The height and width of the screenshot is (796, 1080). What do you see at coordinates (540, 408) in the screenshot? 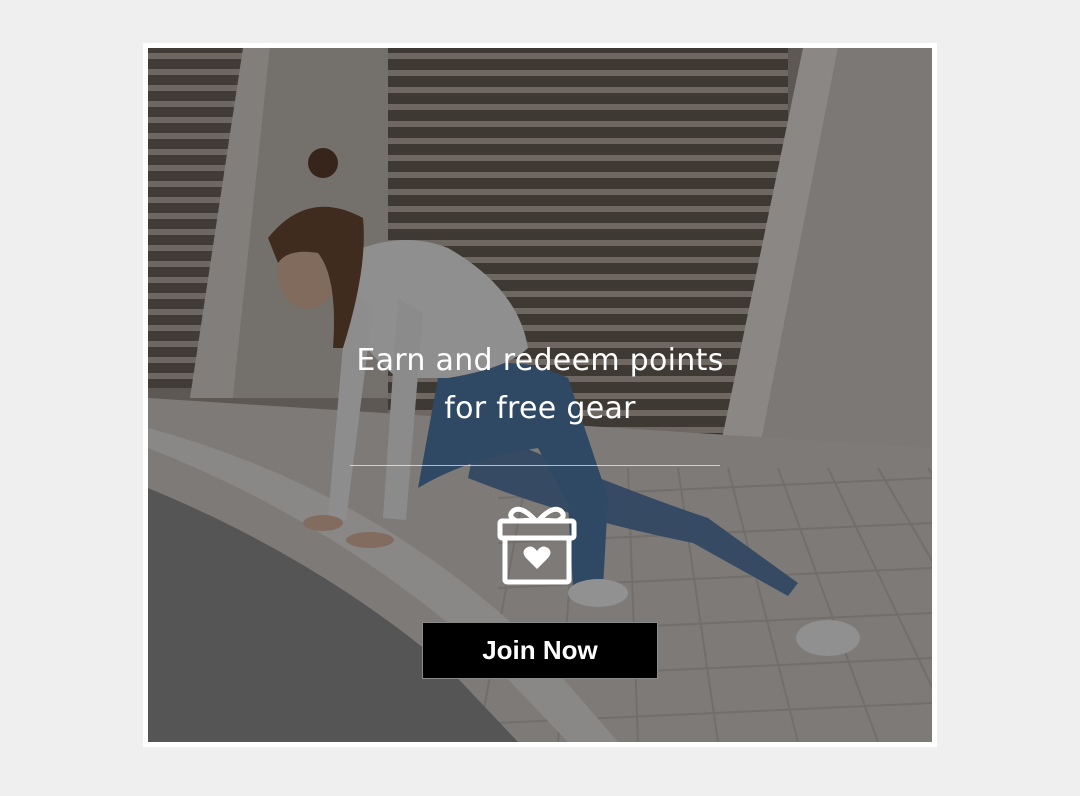
I see `headline-line-2: for free gear` at bounding box center [540, 408].